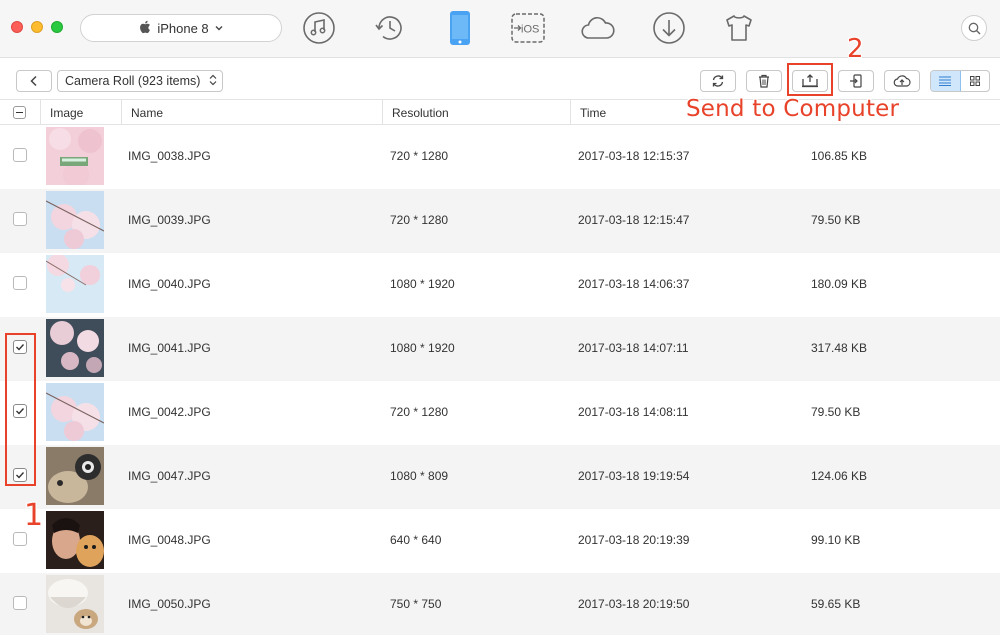 The height and width of the screenshot is (635, 1000). I want to click on column-header-resolution: Resolution, so click(476, 112).